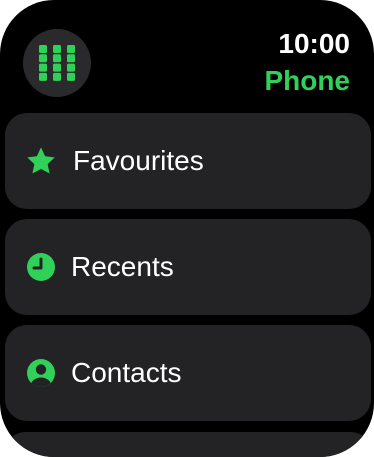 This screenshot has height=457, width=374. I want to click on clock-icon, so click(41, 267).